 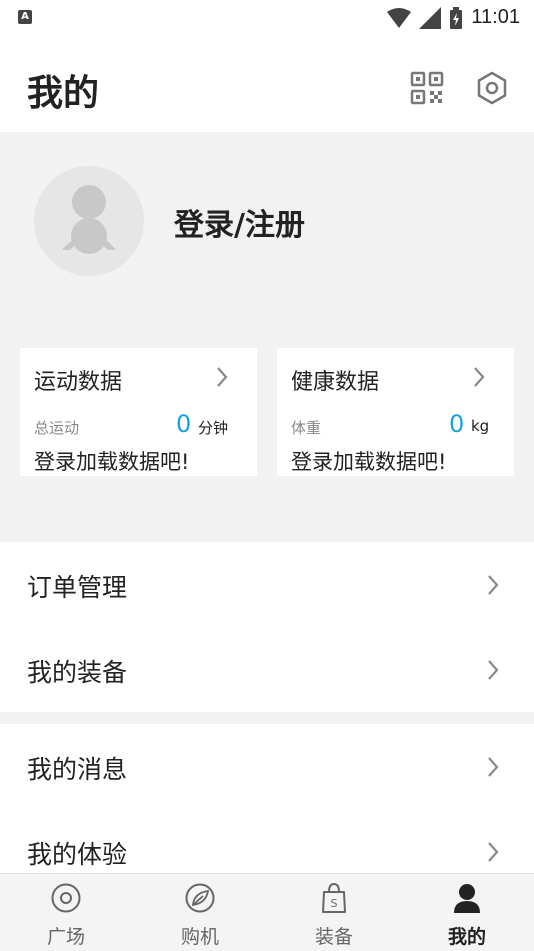 I want to click on tab-square: 广场, so click(x=66, y=912).